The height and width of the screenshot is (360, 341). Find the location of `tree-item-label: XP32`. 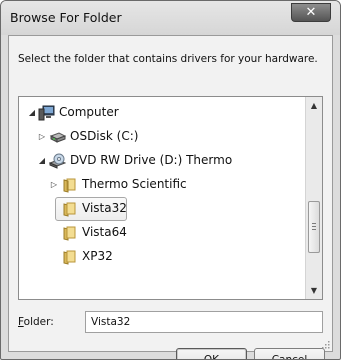

tree-item-label: XP32 is located at coordinates (97, 256).